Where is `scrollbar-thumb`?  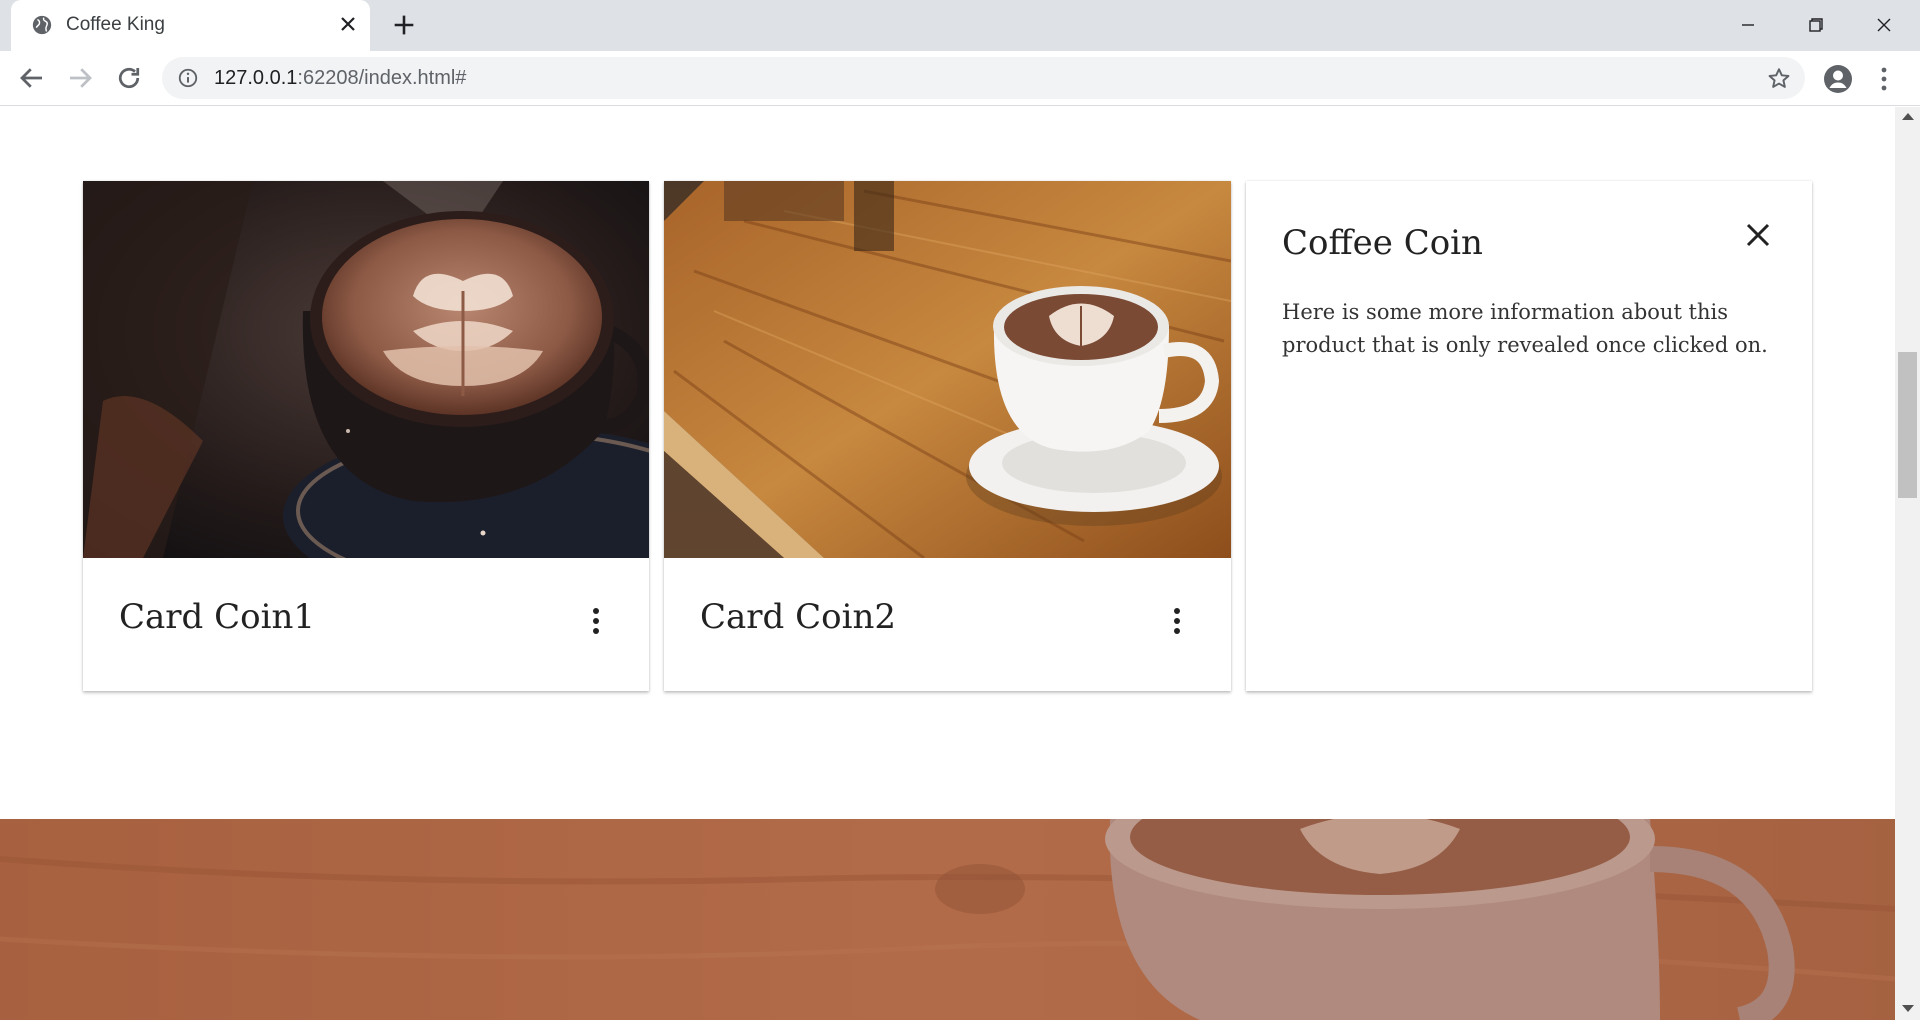
scrollbar-thumb is located at coordinates (1907, 425).